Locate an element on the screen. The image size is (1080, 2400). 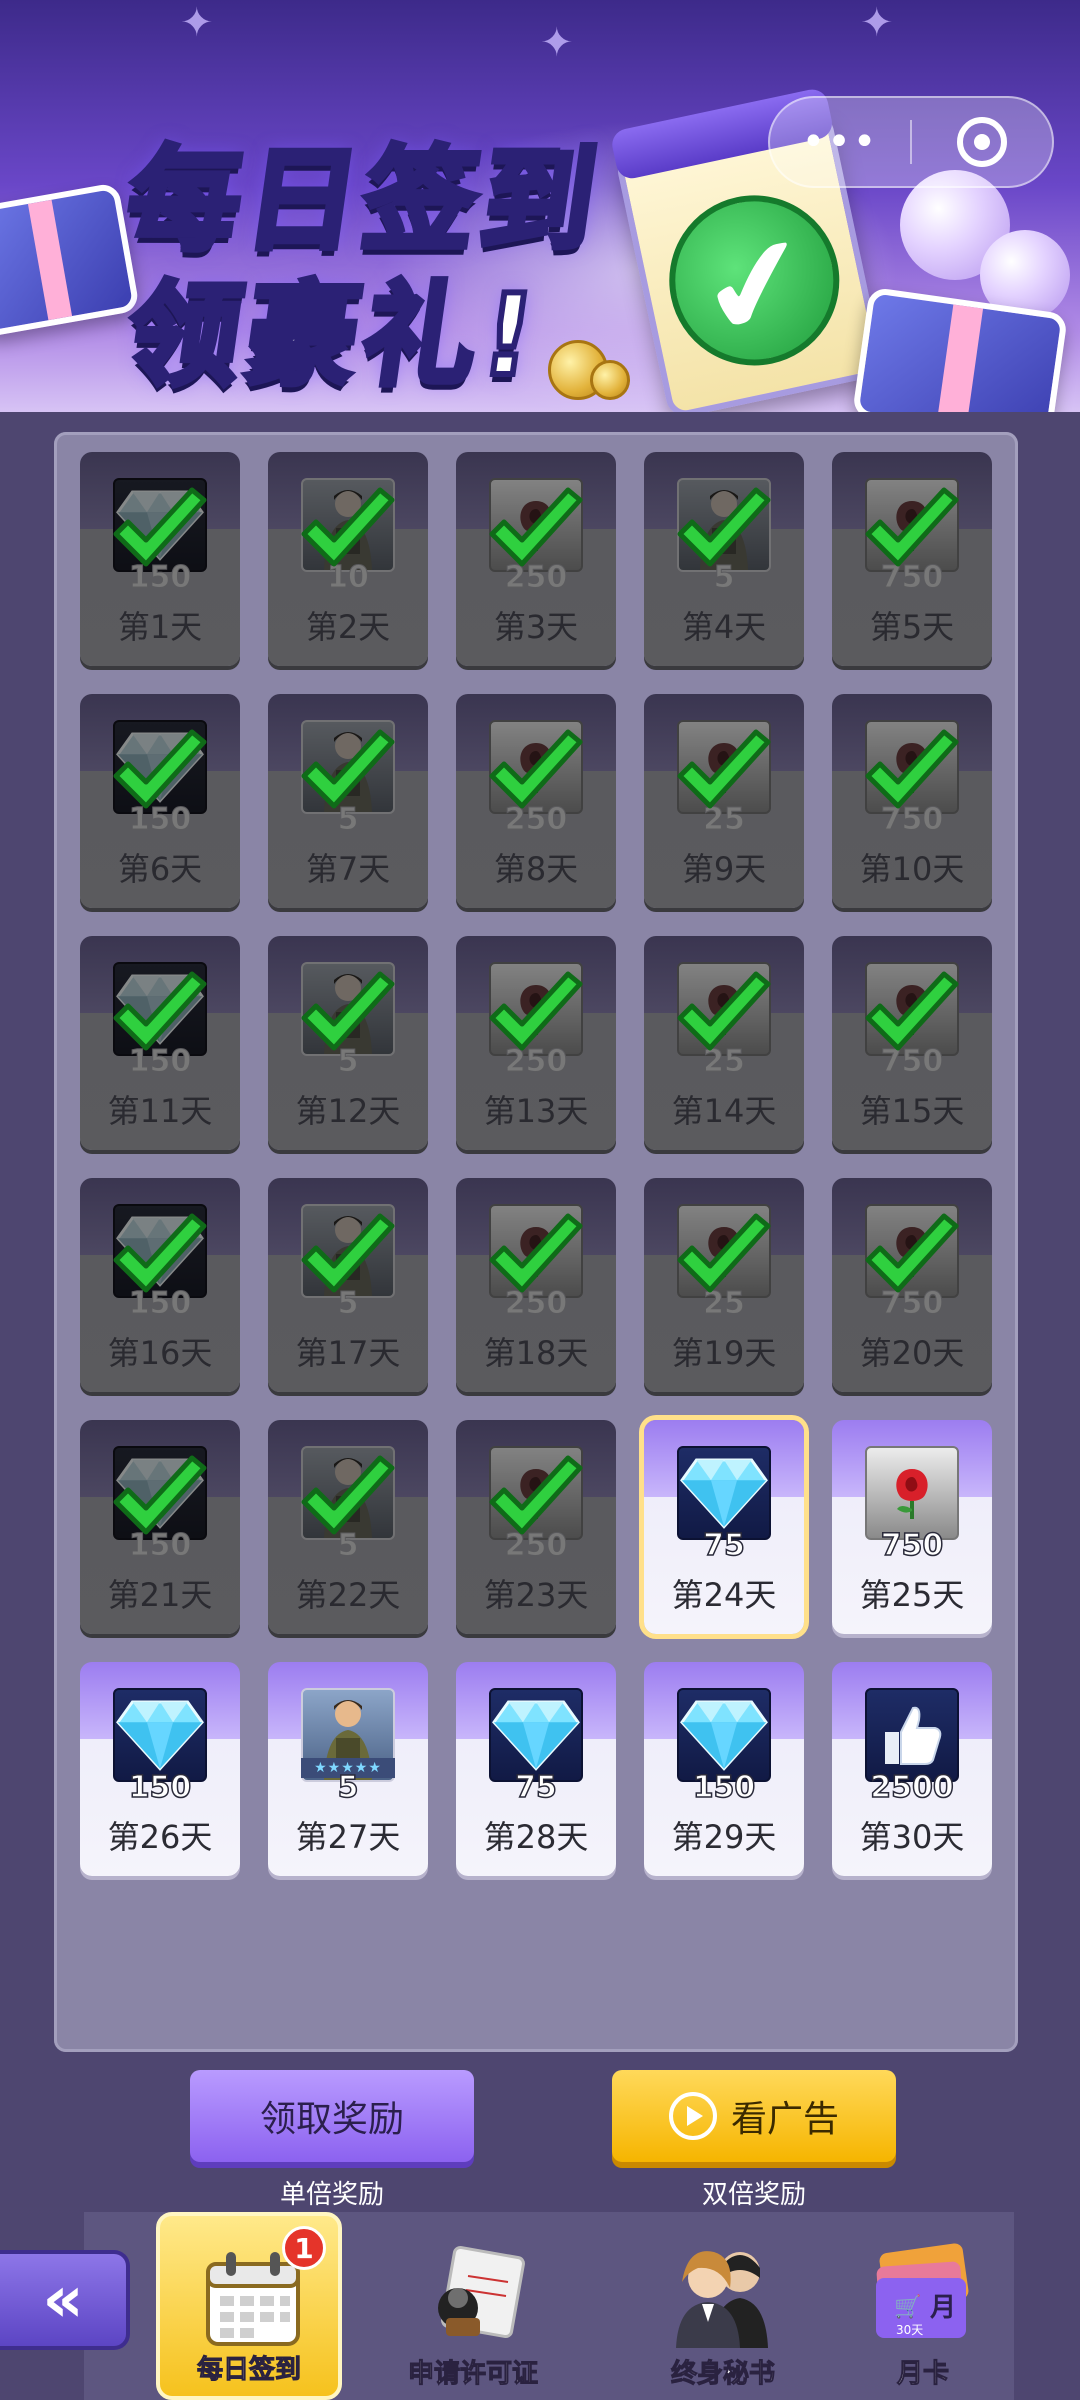
day-cell-12: 5 第12天 is located at coordinates (348, 1043).